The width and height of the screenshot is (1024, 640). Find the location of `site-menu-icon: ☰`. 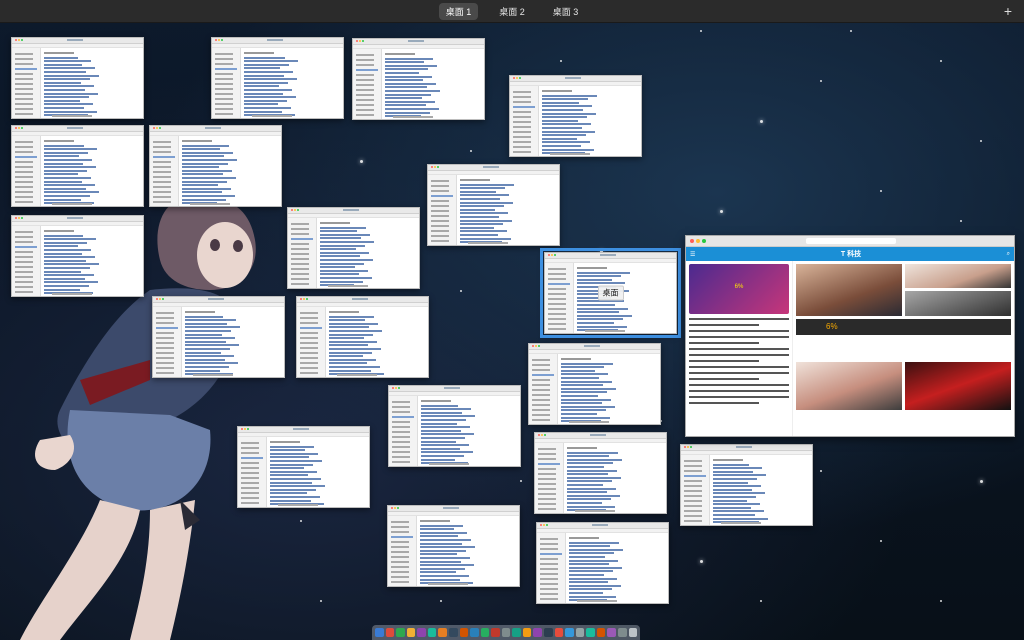

site-menu-icon: ☰ is located at coordinates (693, 254).